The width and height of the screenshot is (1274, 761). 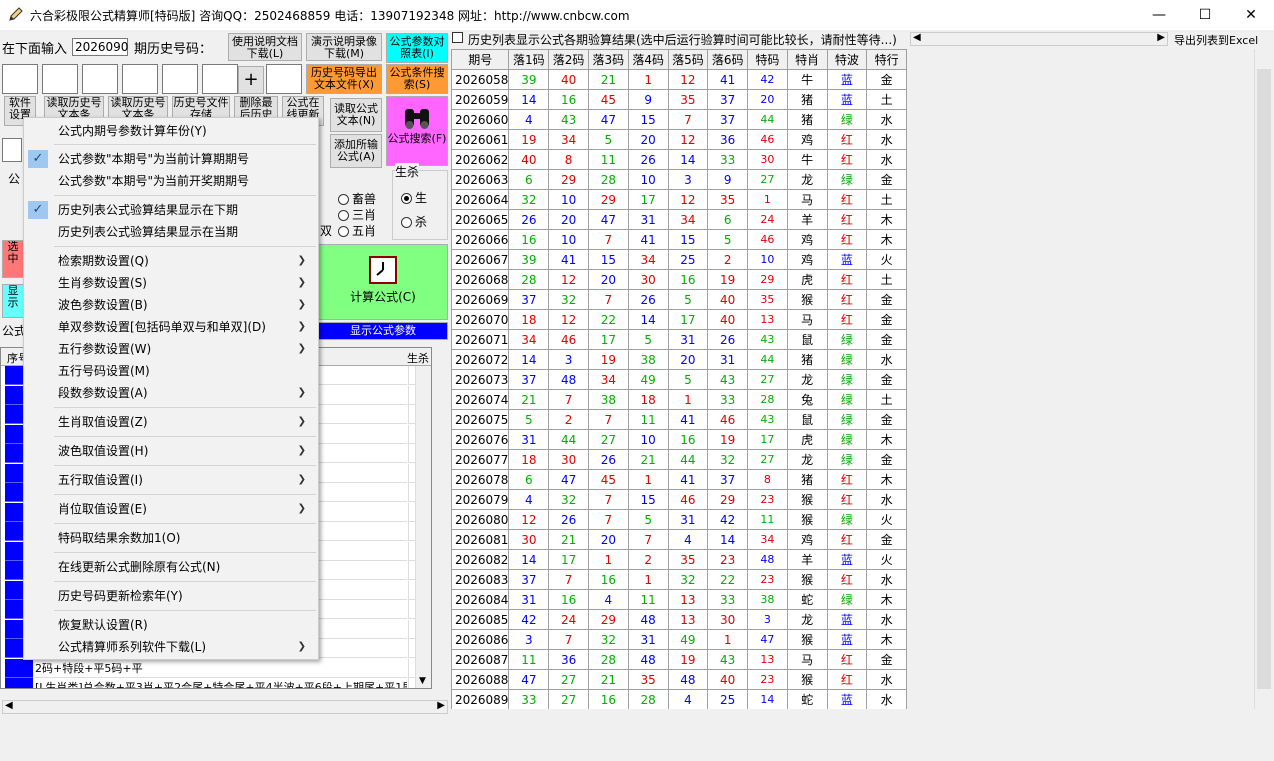 I want to click on table-row: 2026080 12 26 7 5 31 42 11 猴绿火, so click(x=679, y=519).